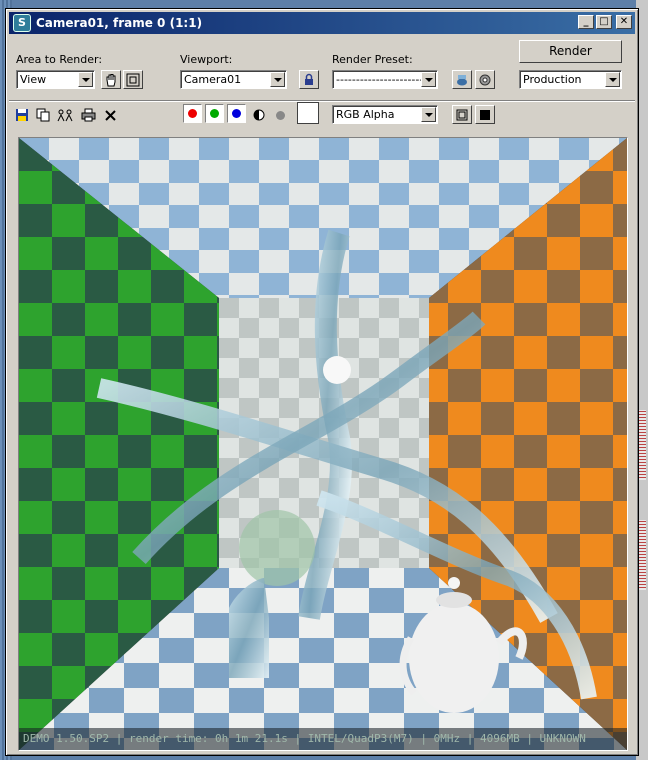  Describe the element at coordinates (59, 59) in the screenshot. I see `area-to-render-label: Area to Render:` at that location.